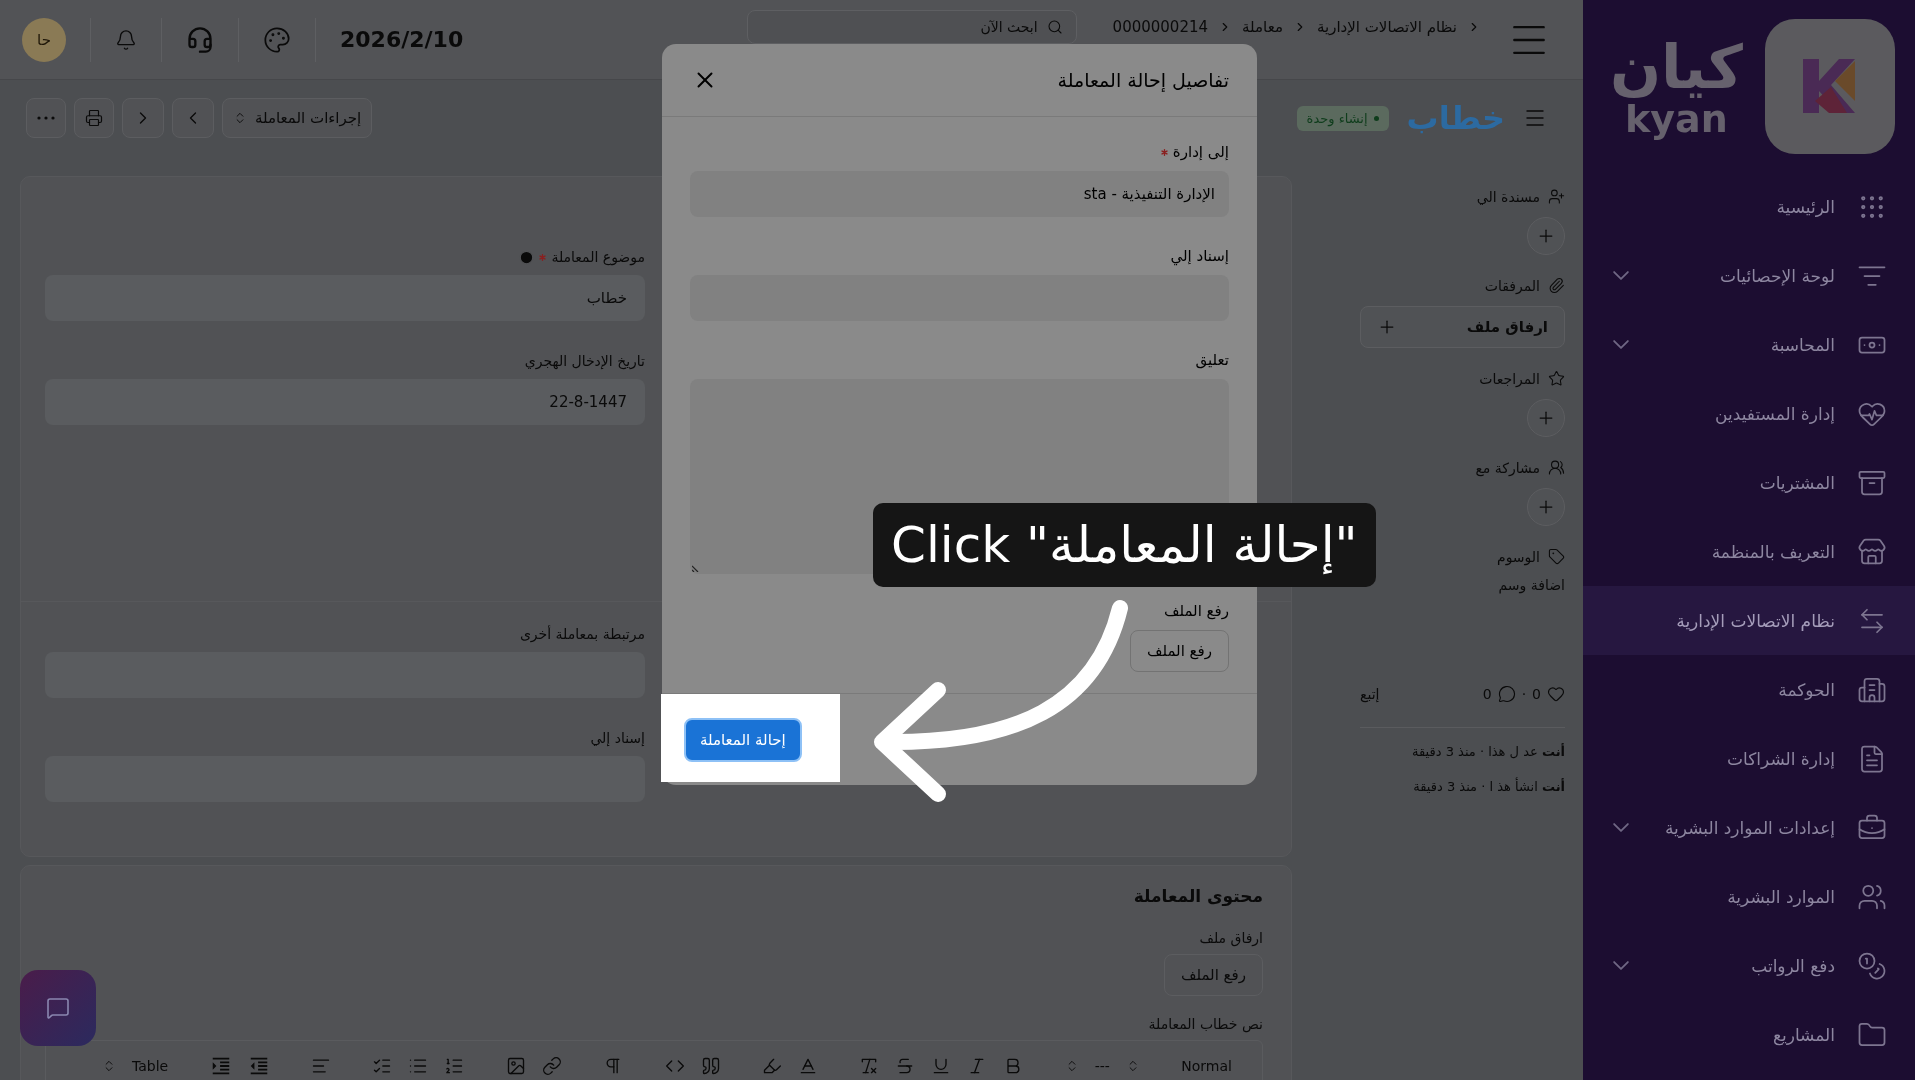 This screenshot has width=1915, height=1080. Describe the element at coordinates (911, 27) in the screenshot. I see `search-field: ابحث الآن` at that location.